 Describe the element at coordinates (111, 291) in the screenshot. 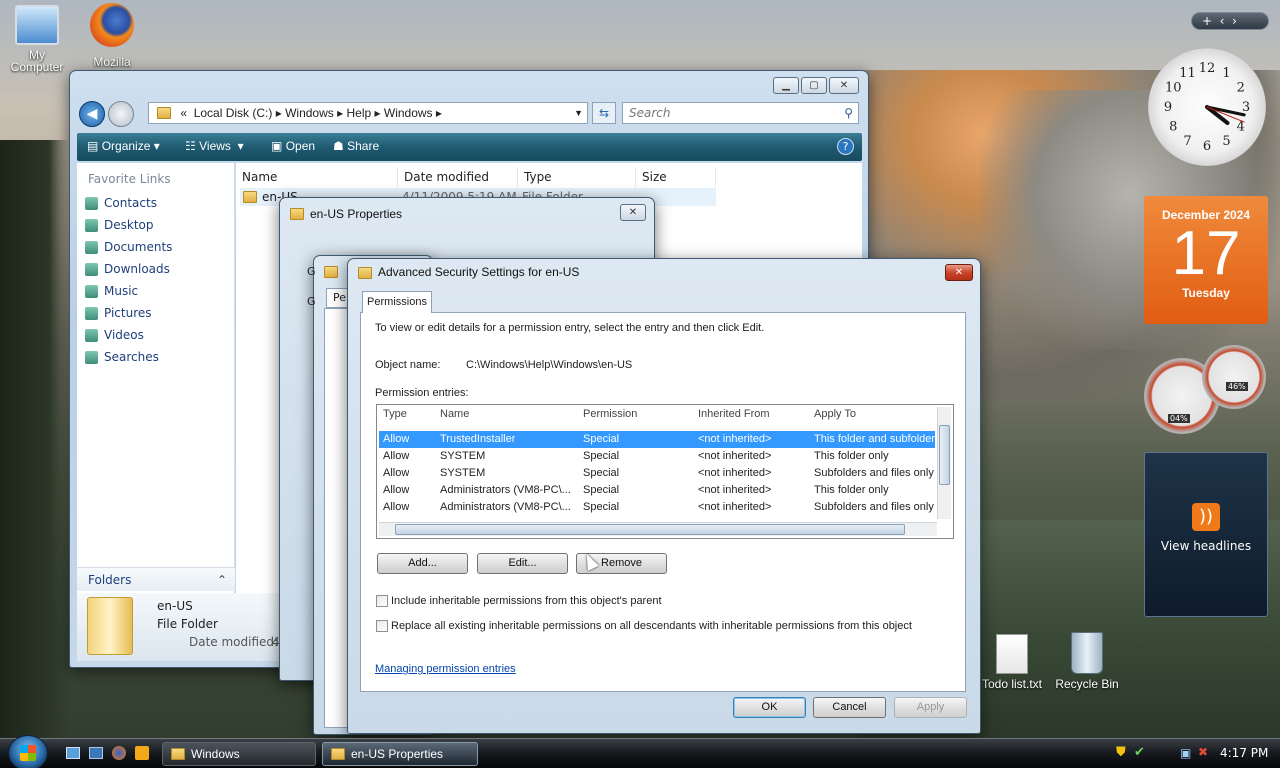

I see `nav-item-music: Music` at that location.